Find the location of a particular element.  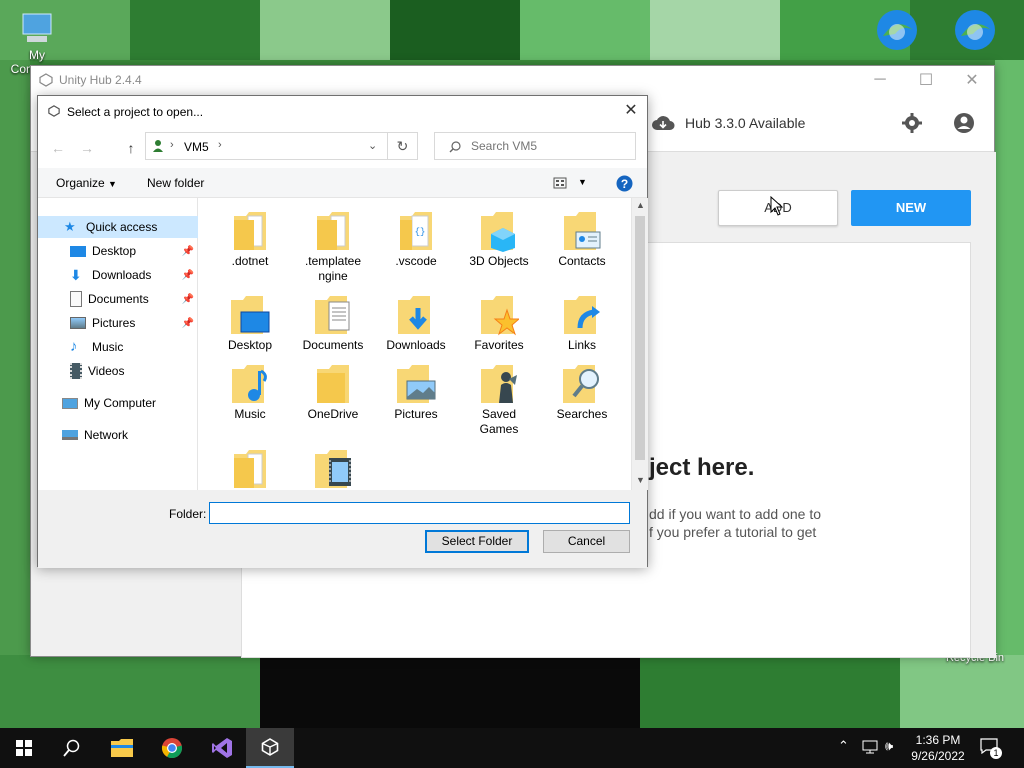

saved-games-folder-icon is located at coordinates (499, 384).